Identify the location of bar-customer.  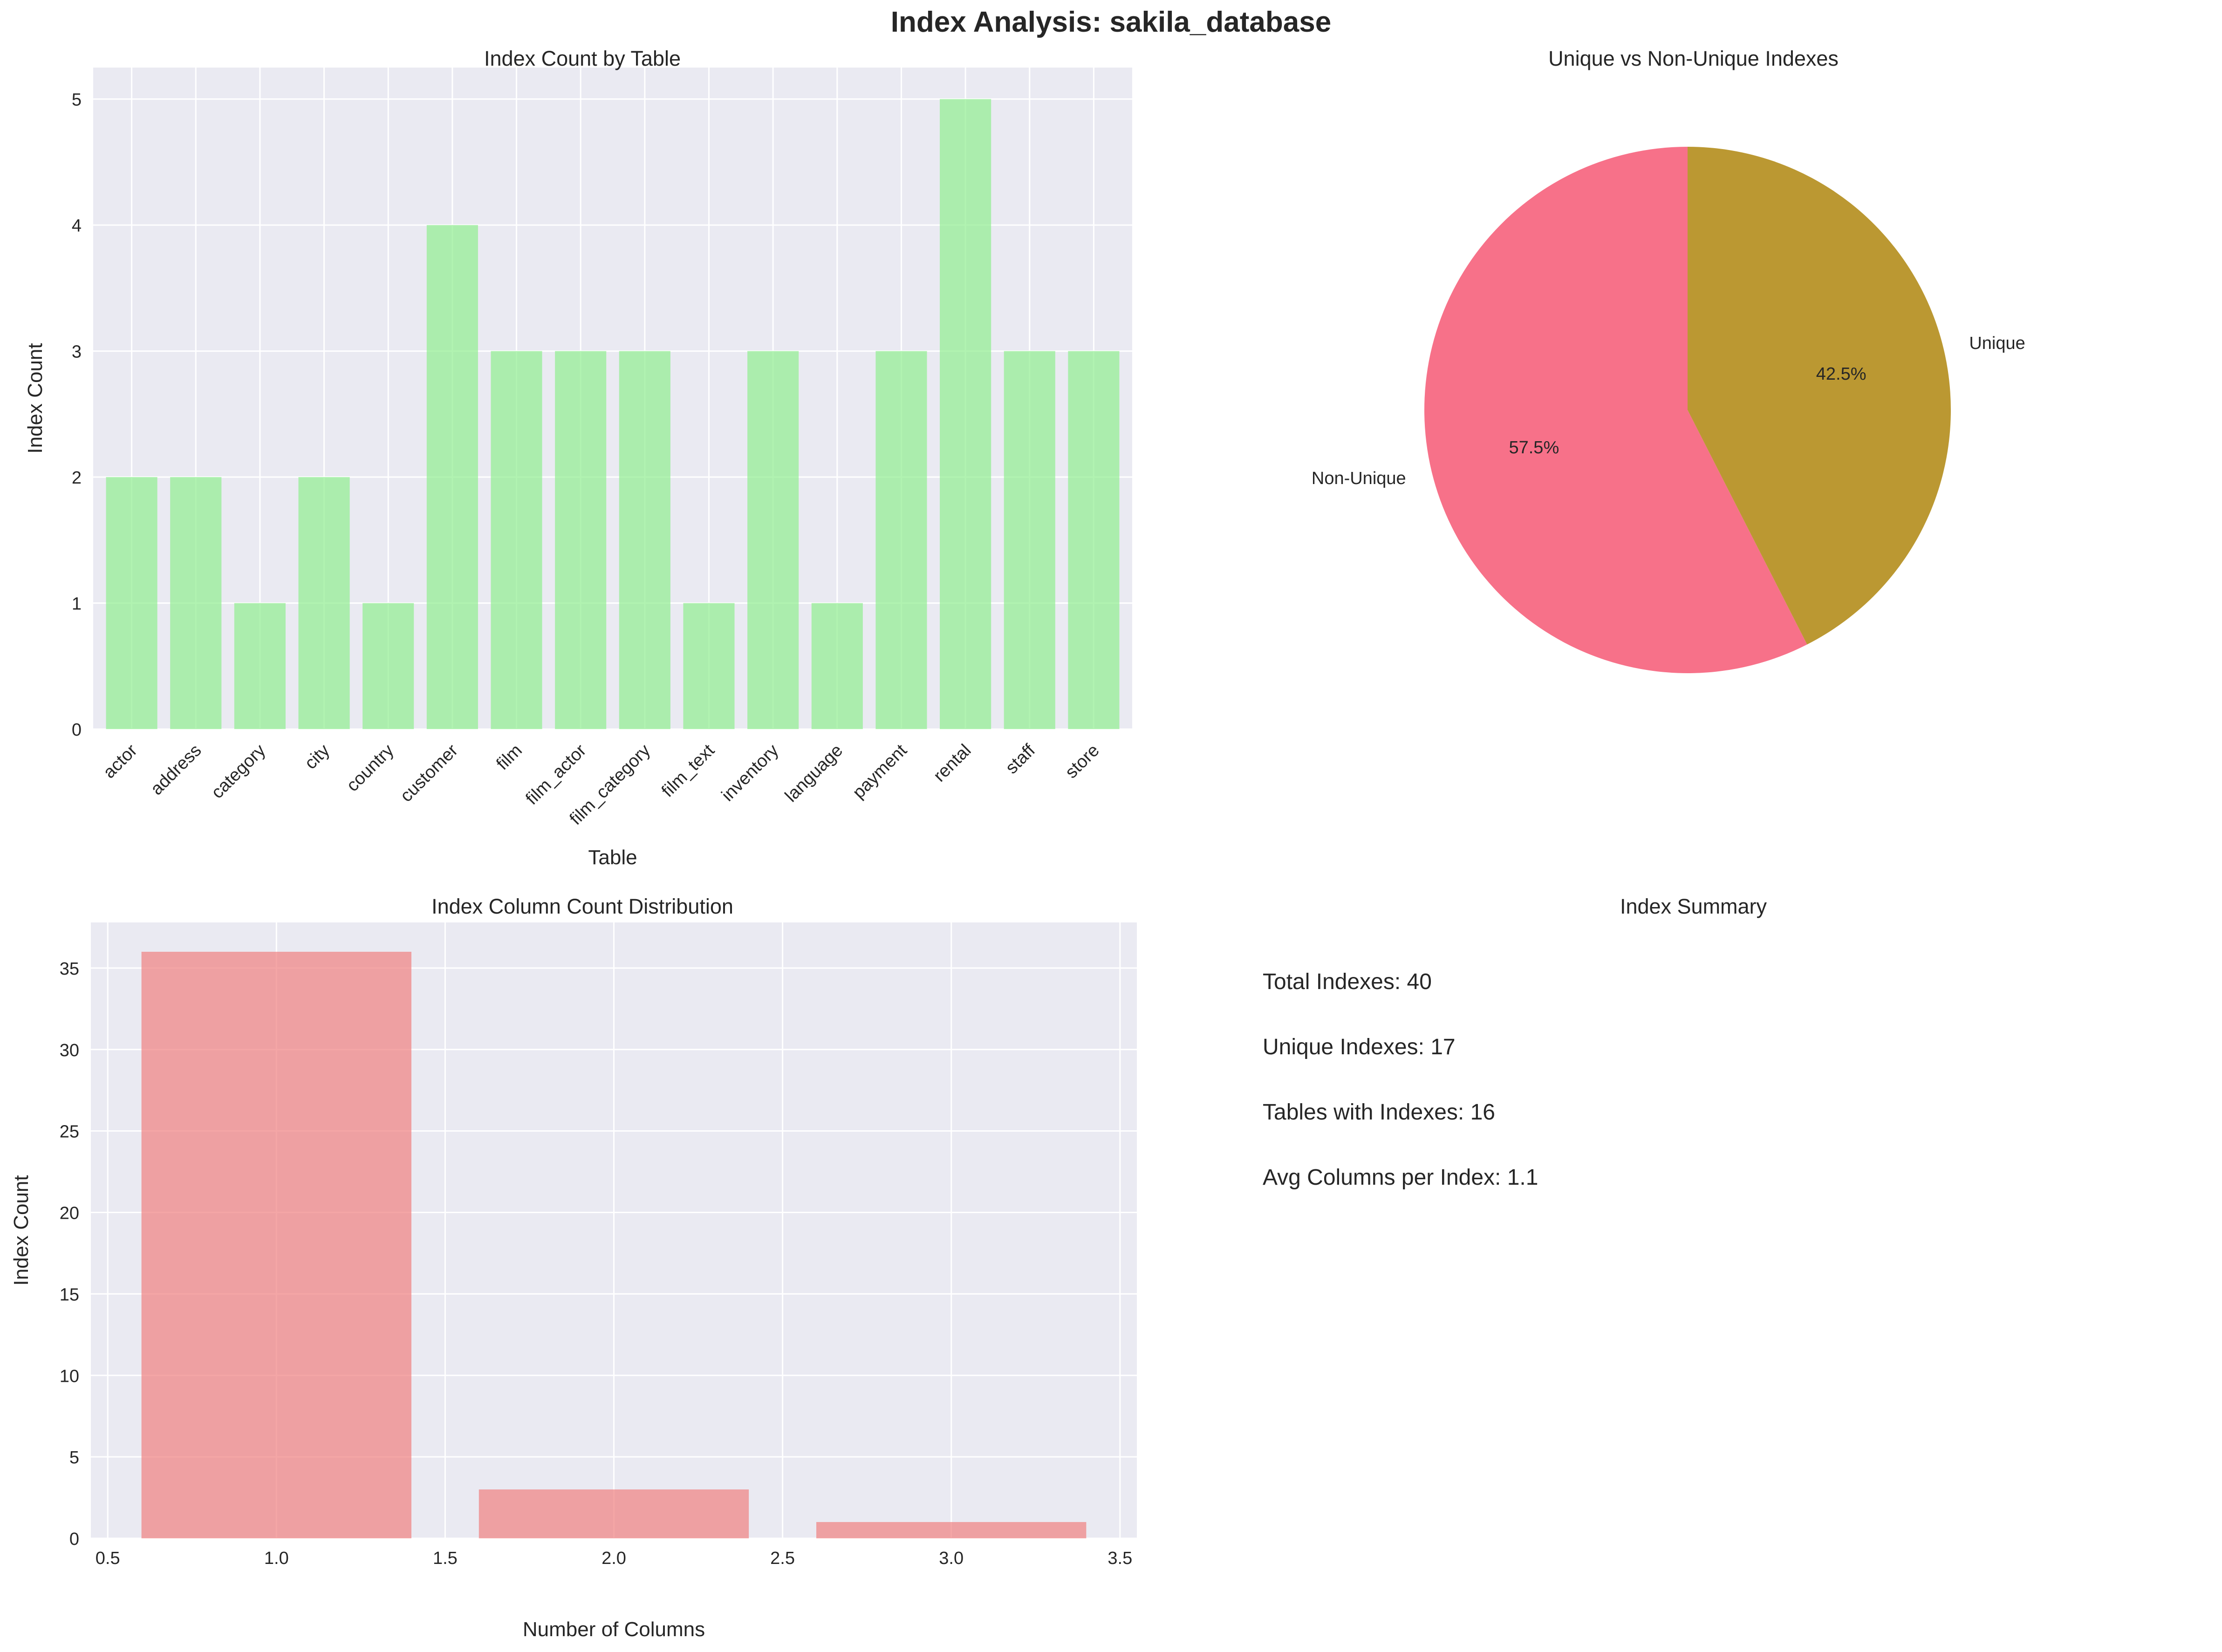
(452, 477).